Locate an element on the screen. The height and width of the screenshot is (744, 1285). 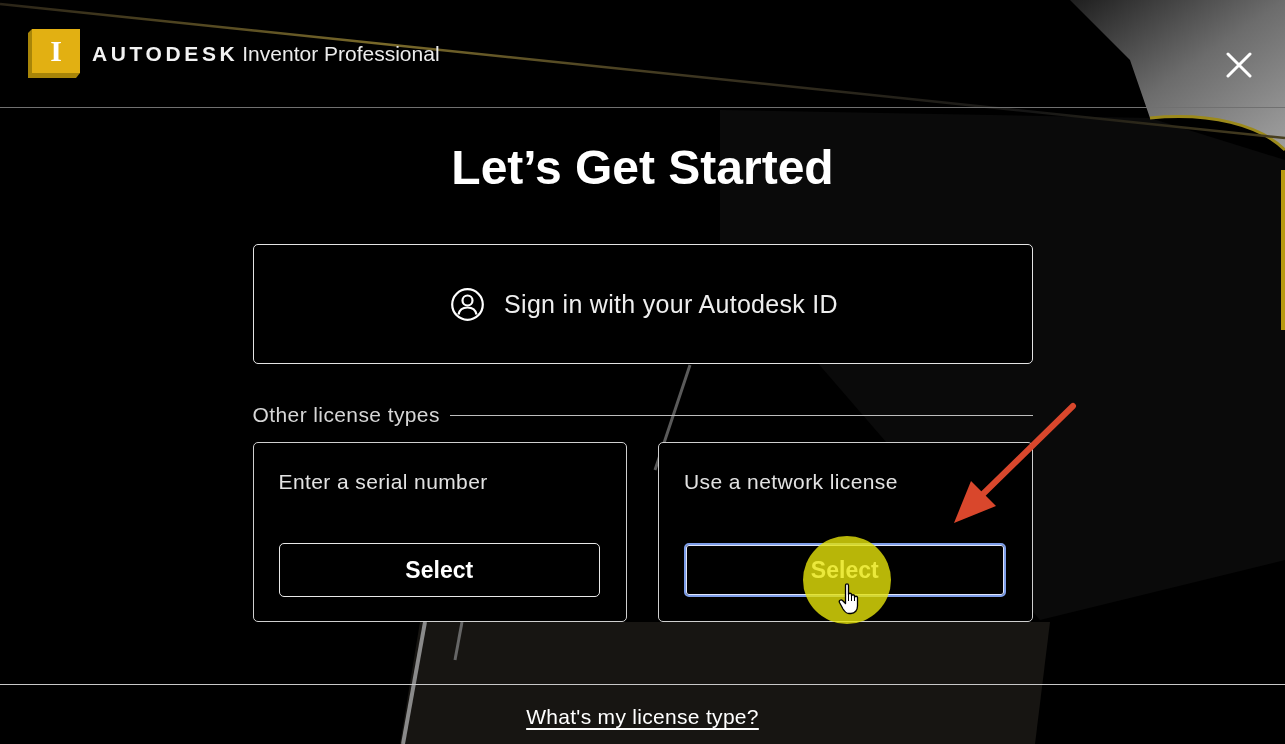
user-icon is located at coordinates (468, 304).